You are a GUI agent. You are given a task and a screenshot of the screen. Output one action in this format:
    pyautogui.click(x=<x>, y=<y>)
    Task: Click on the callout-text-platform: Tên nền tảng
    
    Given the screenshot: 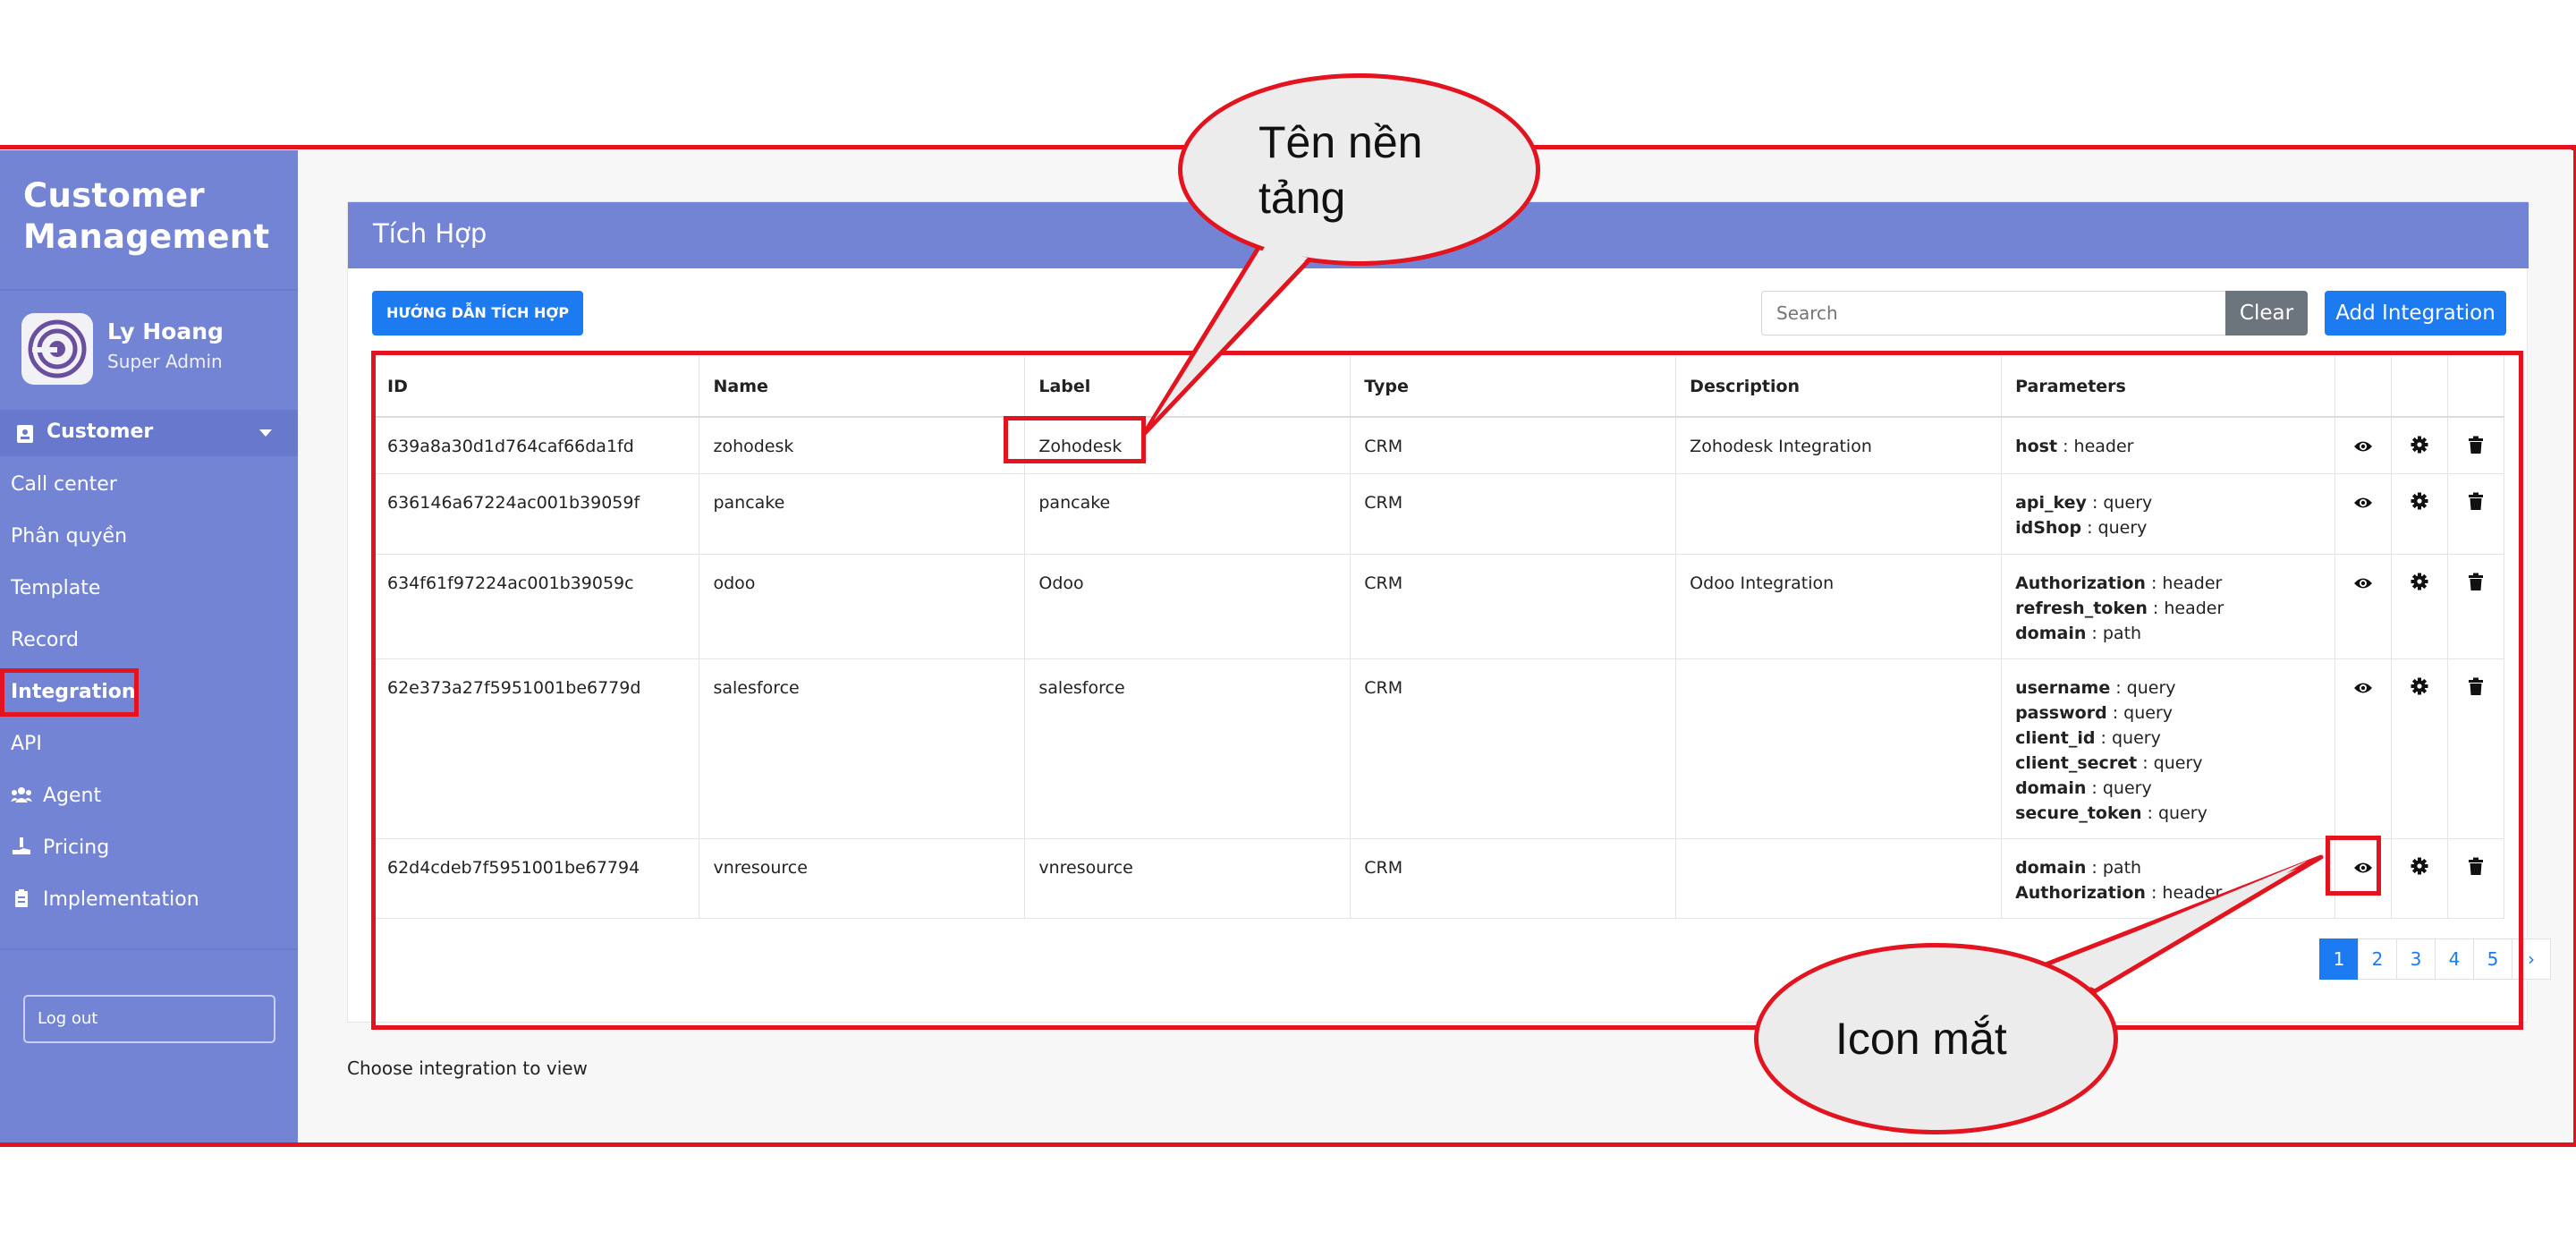 What is the action you would take?
    pyautogui.click(x=1340, y=170)
    